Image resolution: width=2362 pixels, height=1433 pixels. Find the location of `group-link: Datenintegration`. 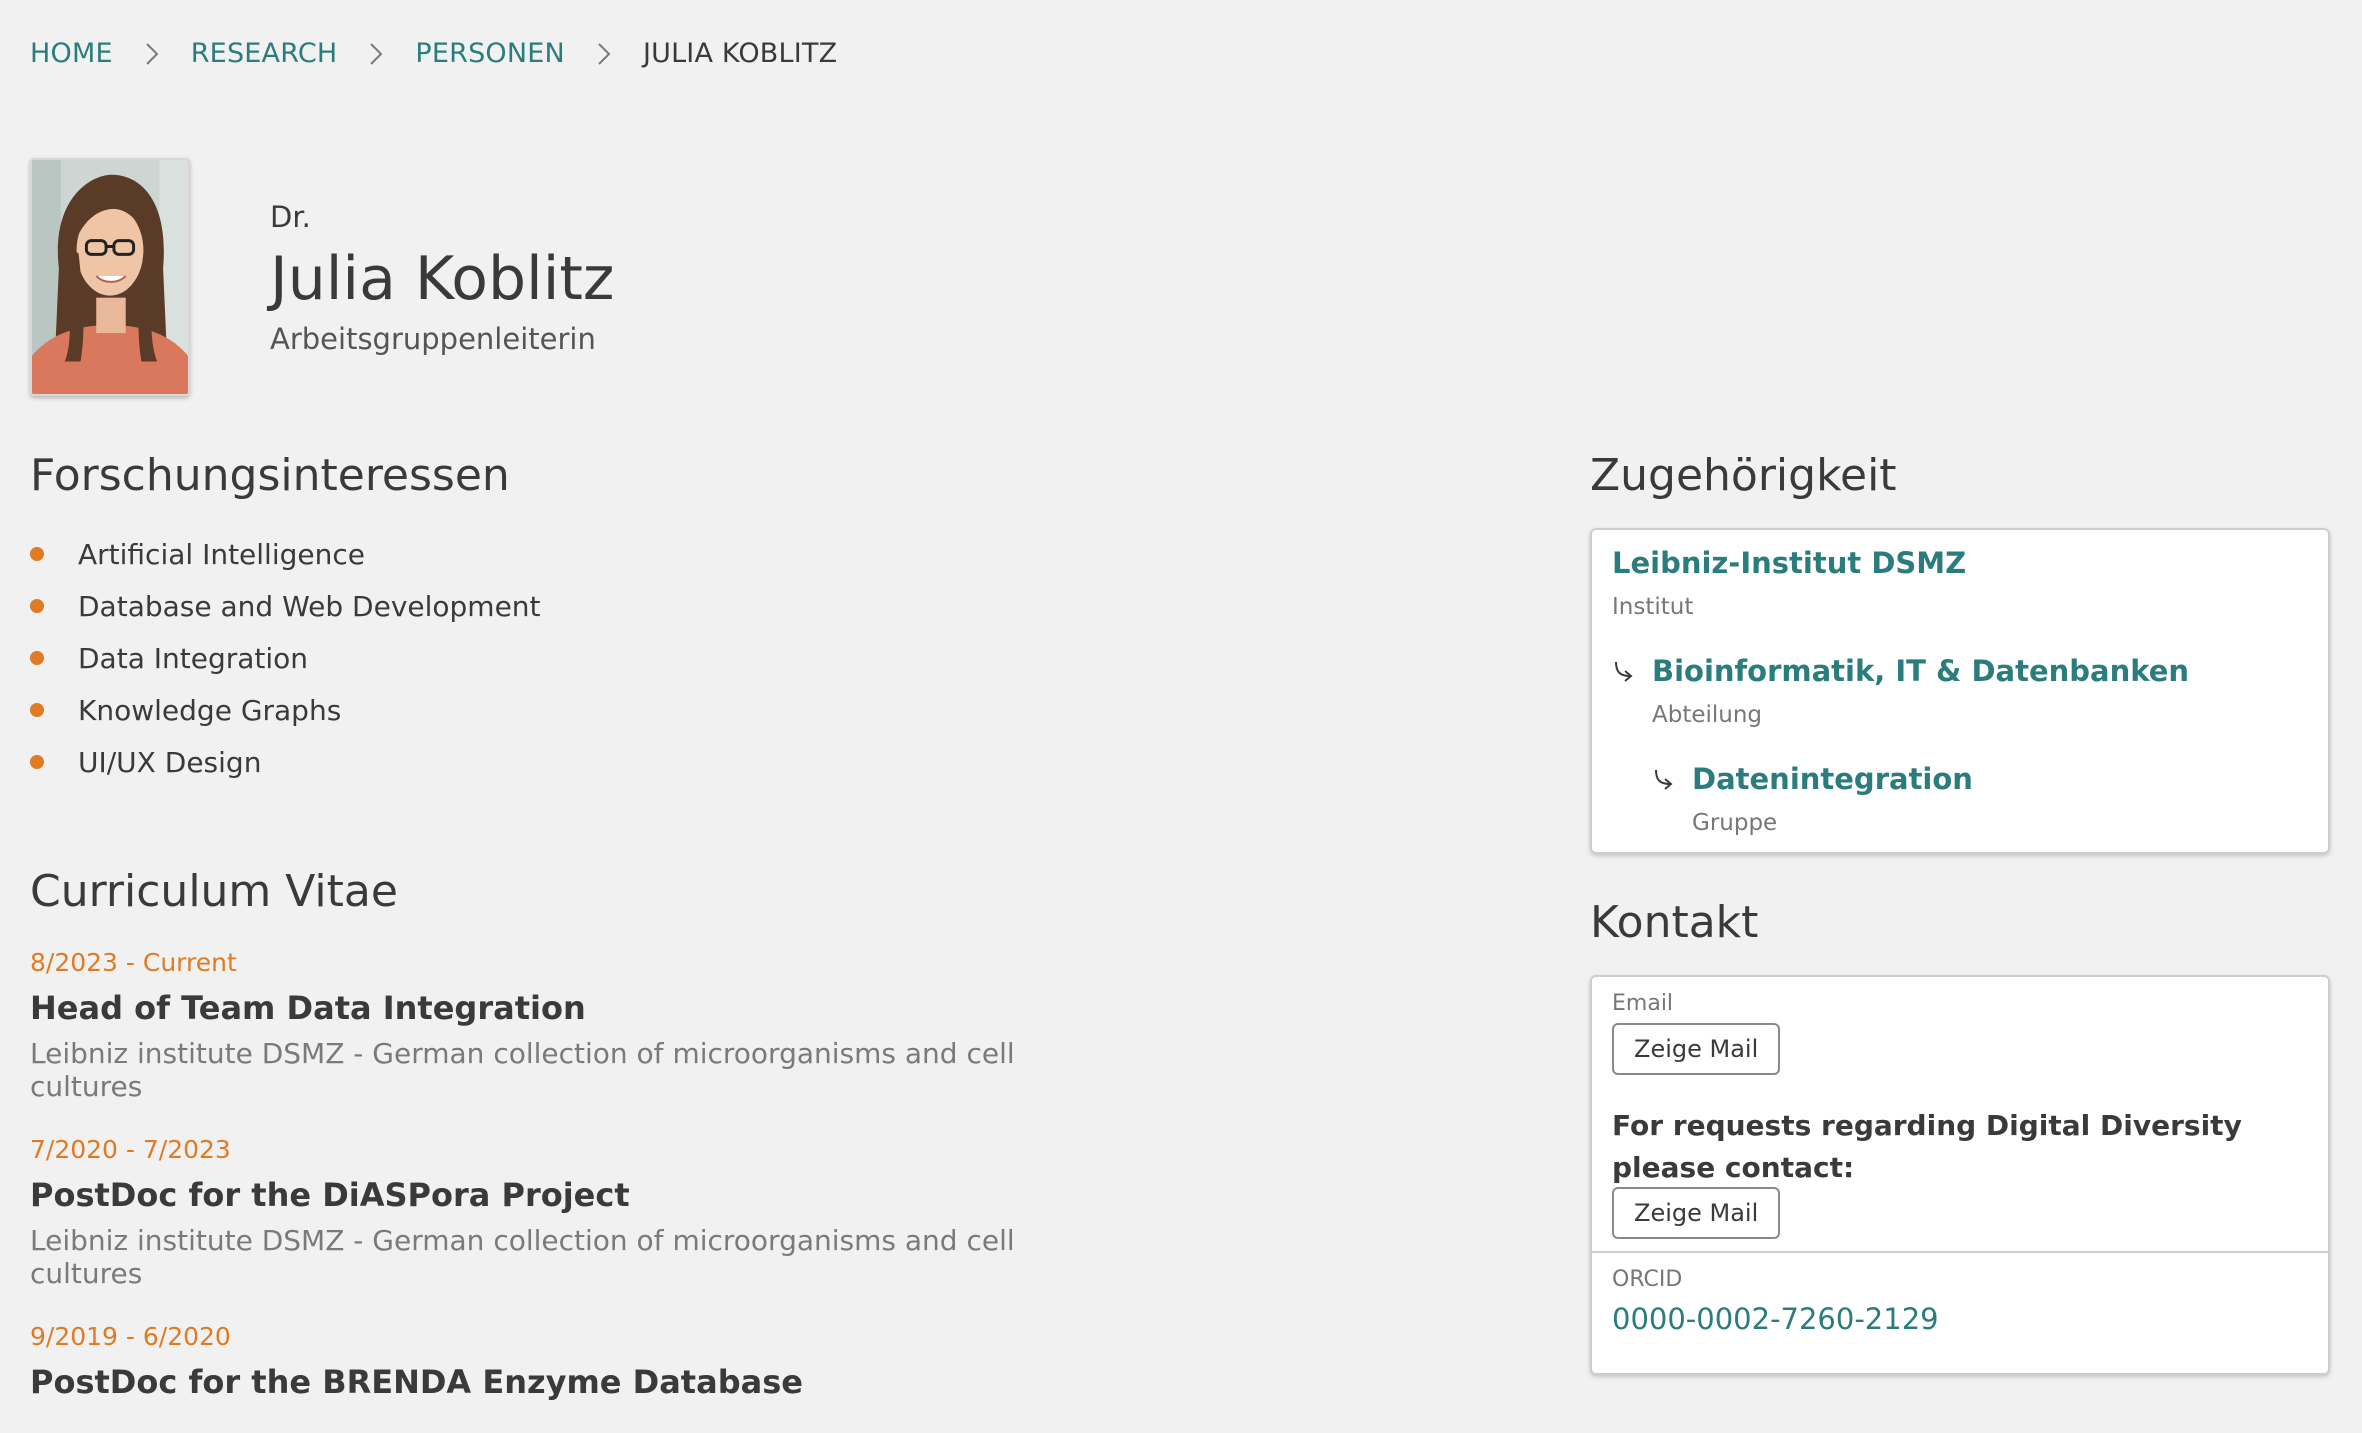

group-link: Datenintegration is located at coordinates (1832, 779).